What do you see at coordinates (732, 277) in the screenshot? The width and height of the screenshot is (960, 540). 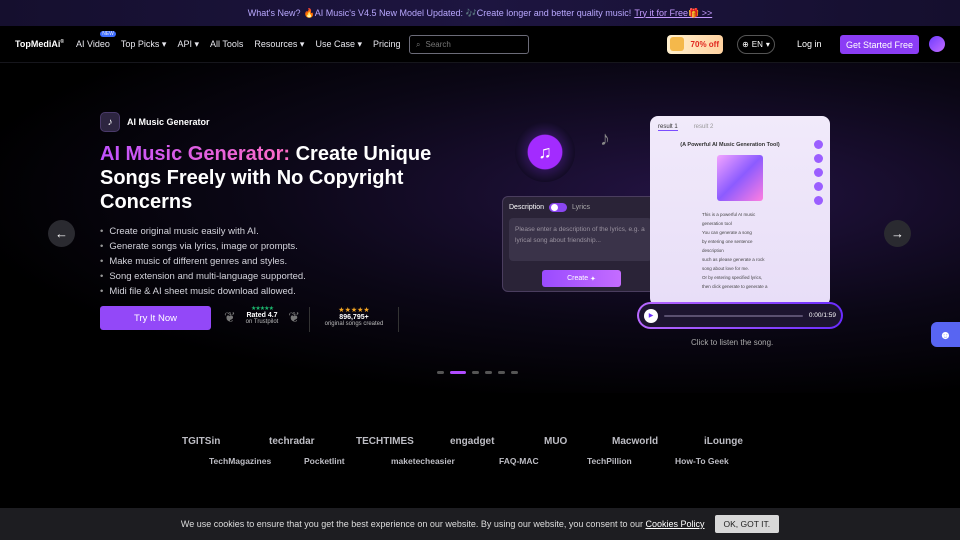 I see `lyric-line: Or by entering specified lyrics,` at bounding box center [732, 277].